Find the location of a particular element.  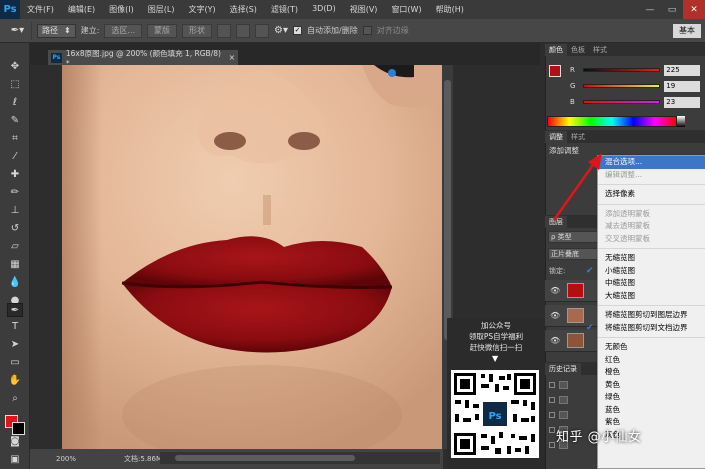

menu-item: 图像(I) is located at coordinates (121, 9).